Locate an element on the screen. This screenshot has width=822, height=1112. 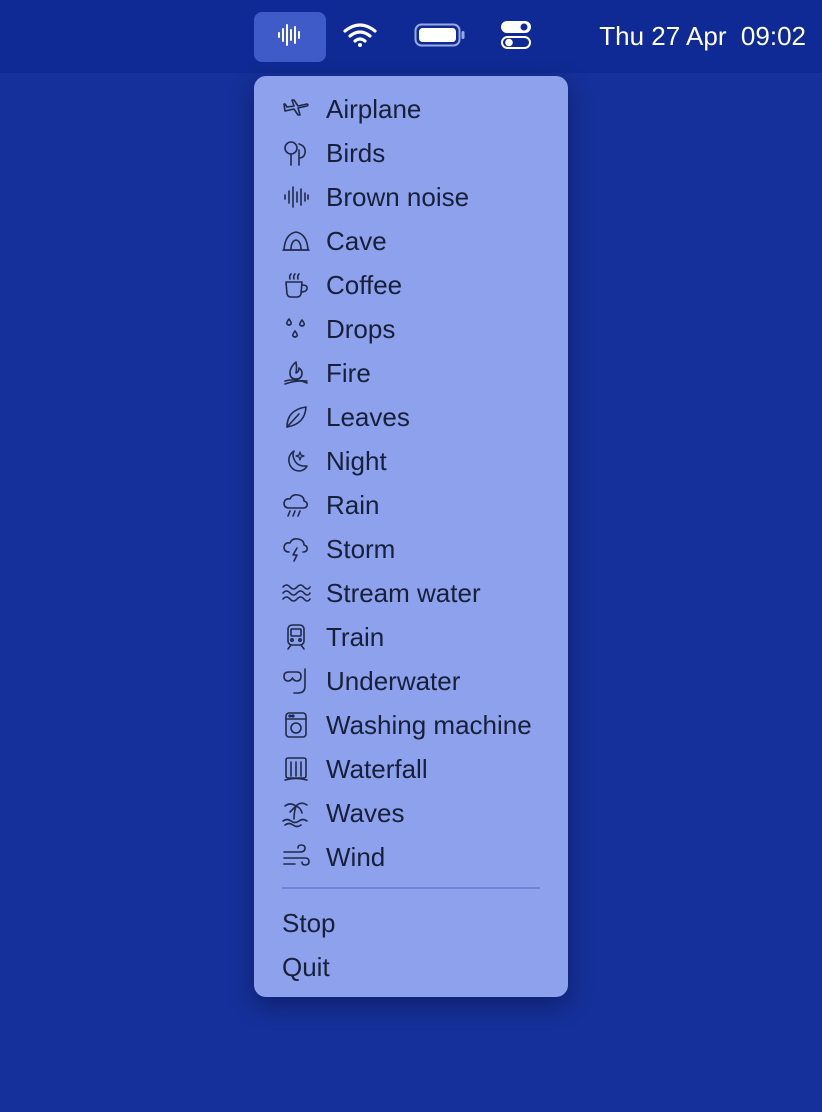
sound-menu-item-label: Fire is located at coordinates (348, 372).